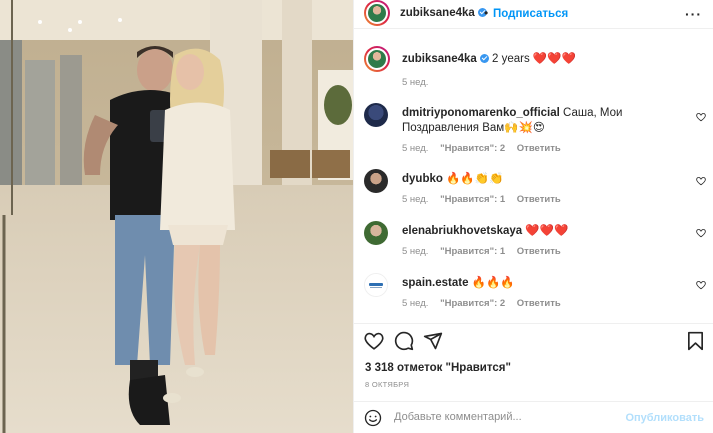 The height and width of the screenshot is (433, 713). I want to click on comment-text-block: dyubko 🔥🔥👏👏, so click(544, 179).